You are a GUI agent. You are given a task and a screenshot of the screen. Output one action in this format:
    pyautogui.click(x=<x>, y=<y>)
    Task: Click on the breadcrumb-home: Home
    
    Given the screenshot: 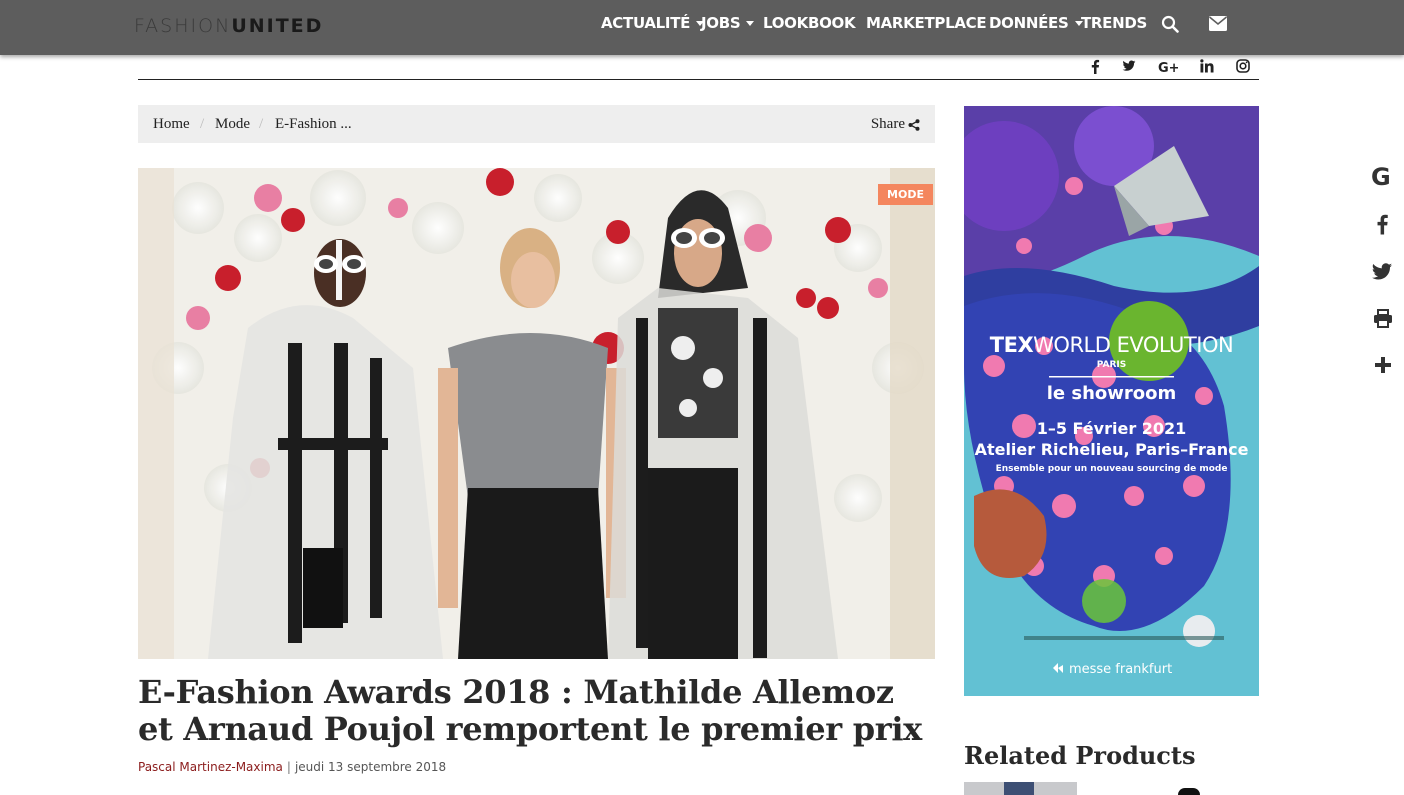 What is the action you would take?
    pyautogui.click(x=171, y=124)
    